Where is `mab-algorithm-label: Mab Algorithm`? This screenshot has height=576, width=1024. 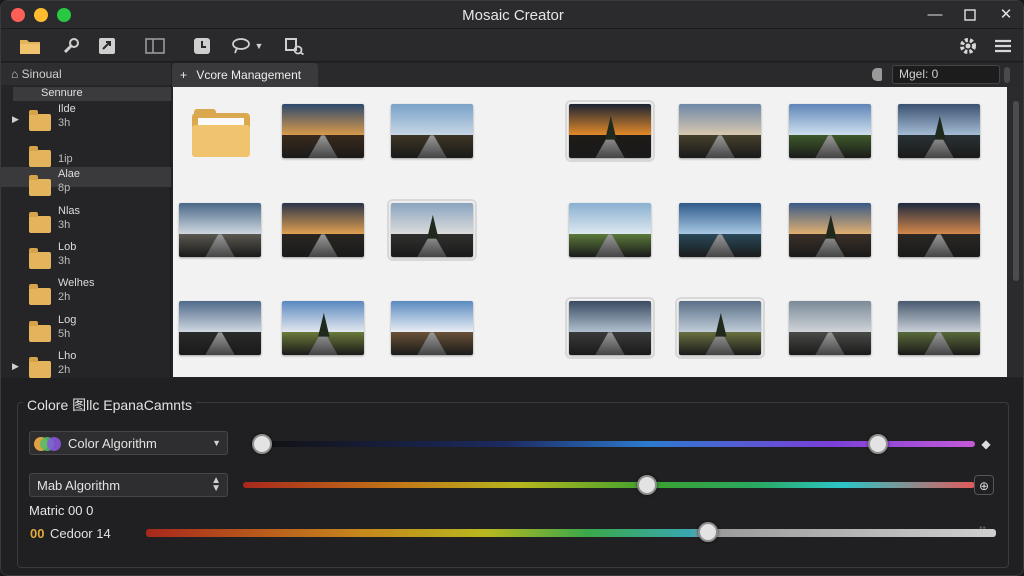 mab-algorithm-label: Mab Algorithm is located at coordinates (79, 485).